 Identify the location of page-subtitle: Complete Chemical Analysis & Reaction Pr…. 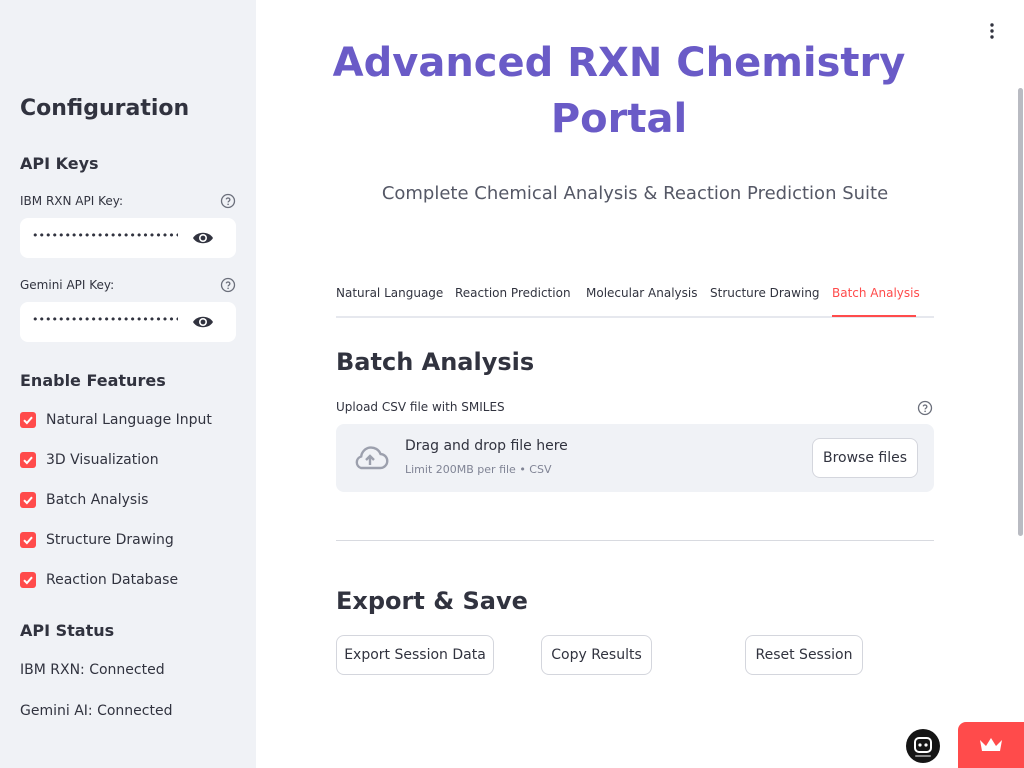
(635, 193).